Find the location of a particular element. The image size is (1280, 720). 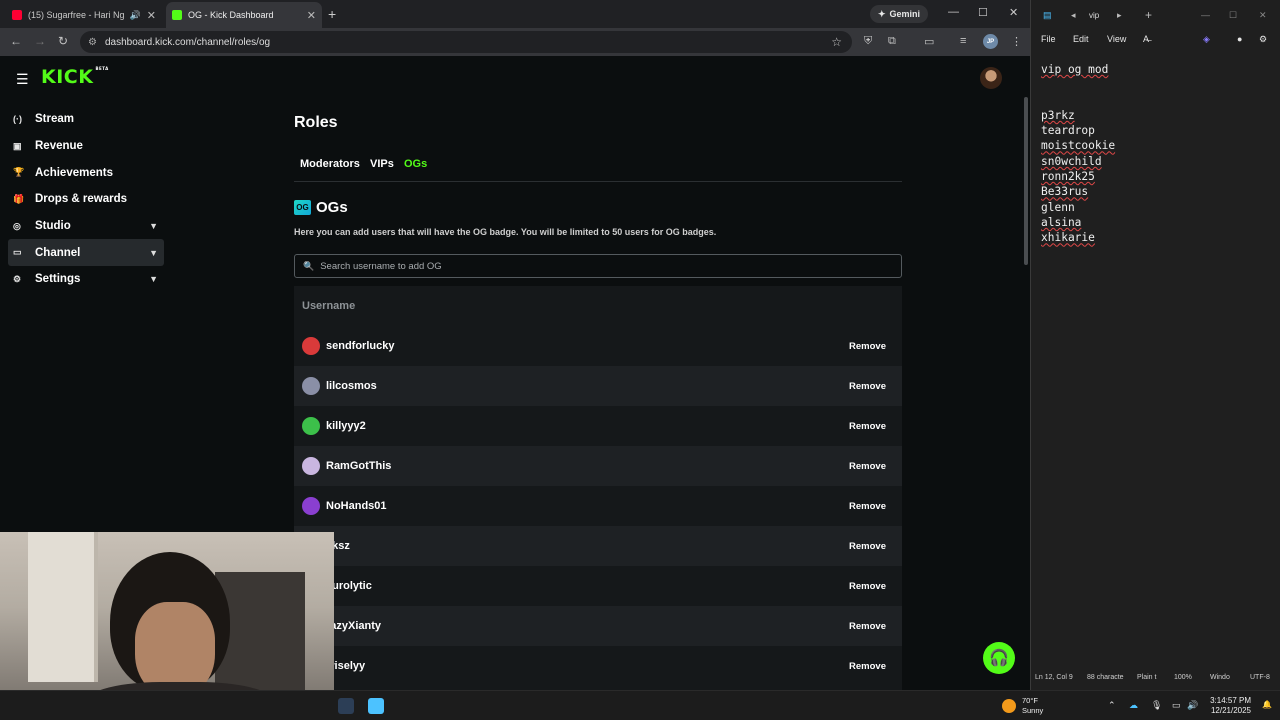

sidebar-item-revenue: ▣ Revenue is located at coordinates (86, 146).